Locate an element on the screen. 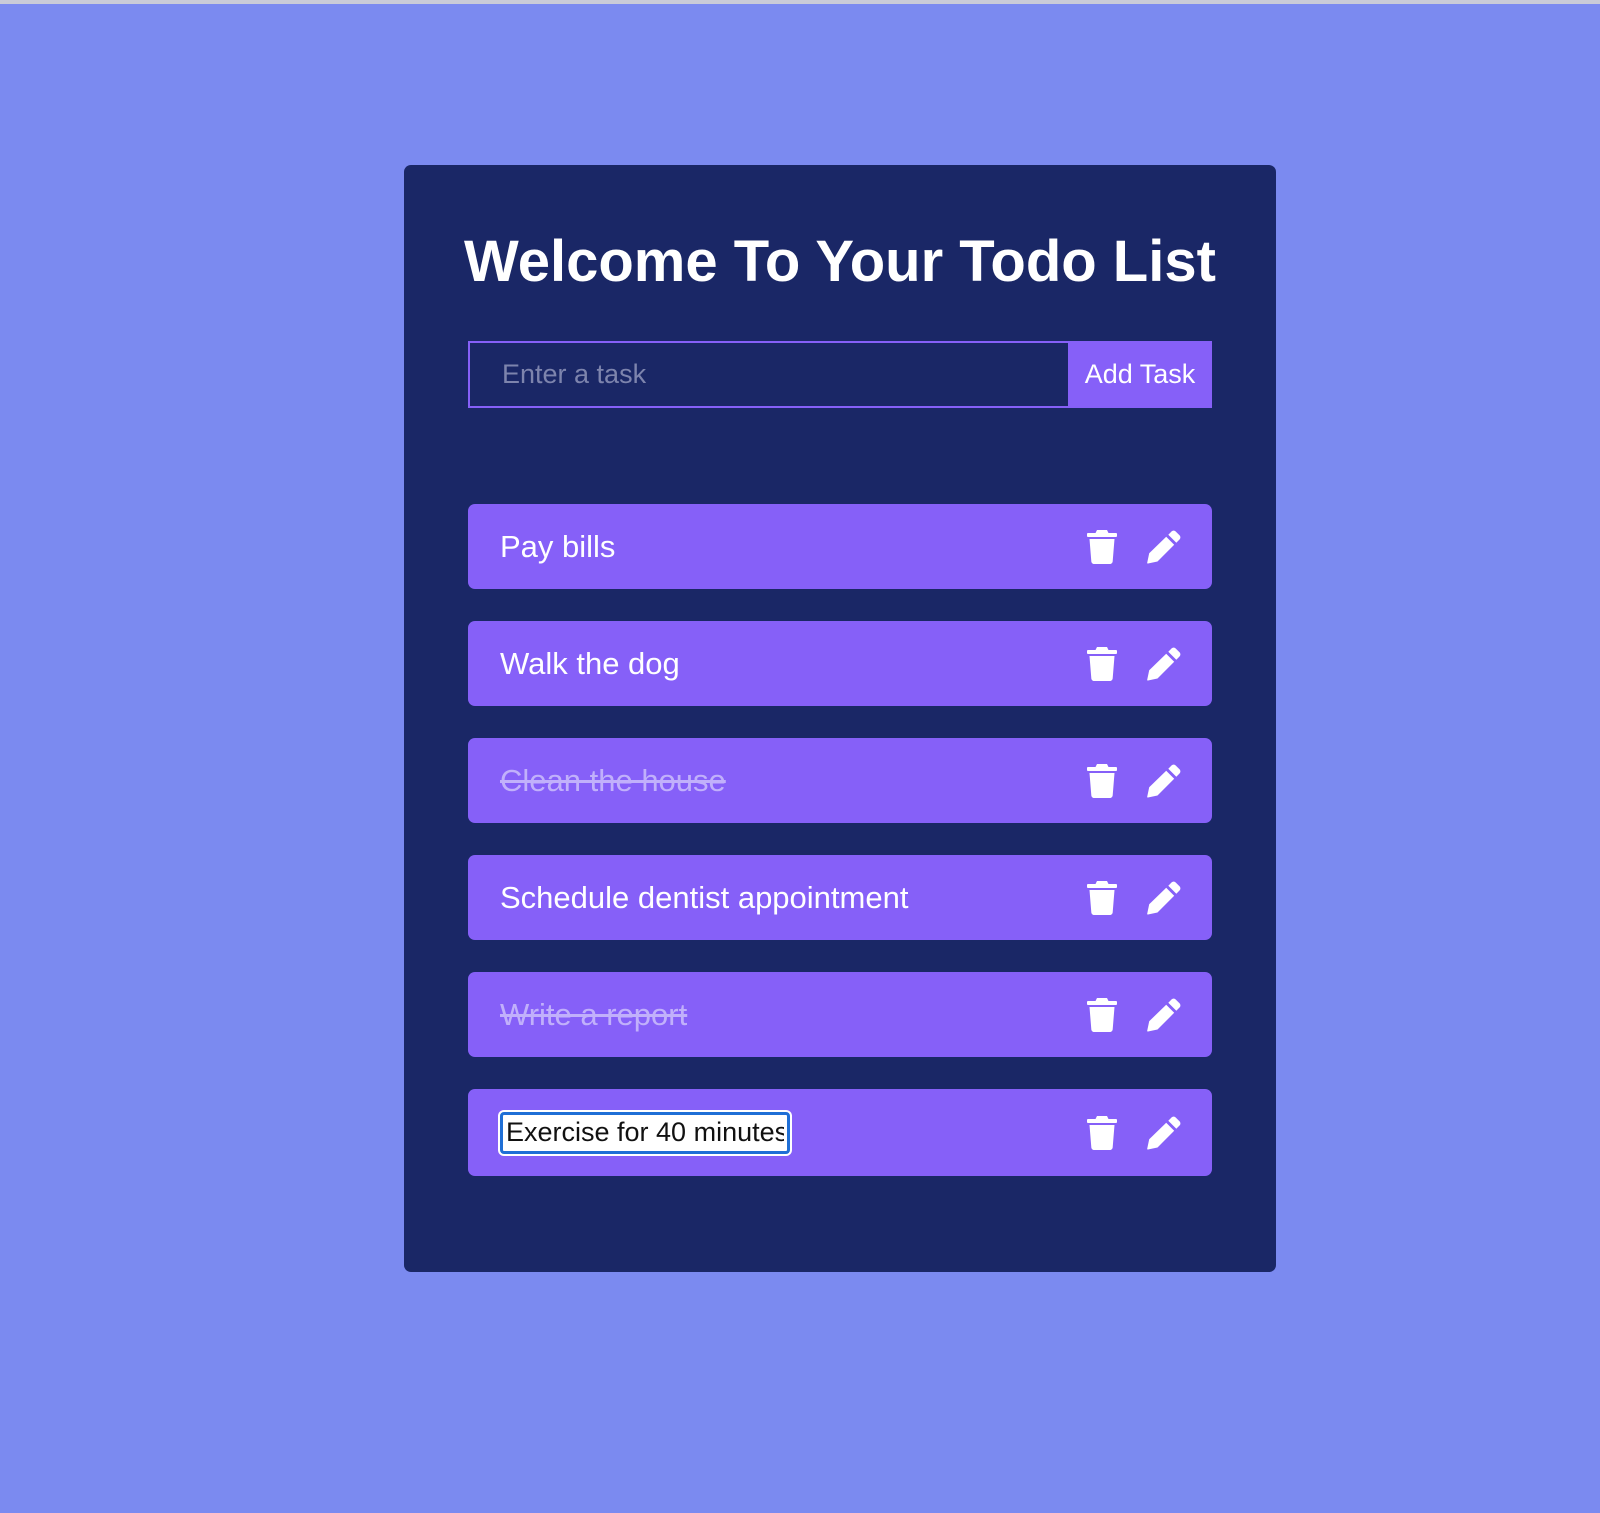  todo-item: Walk the dog is located at coordinates (840, 663).